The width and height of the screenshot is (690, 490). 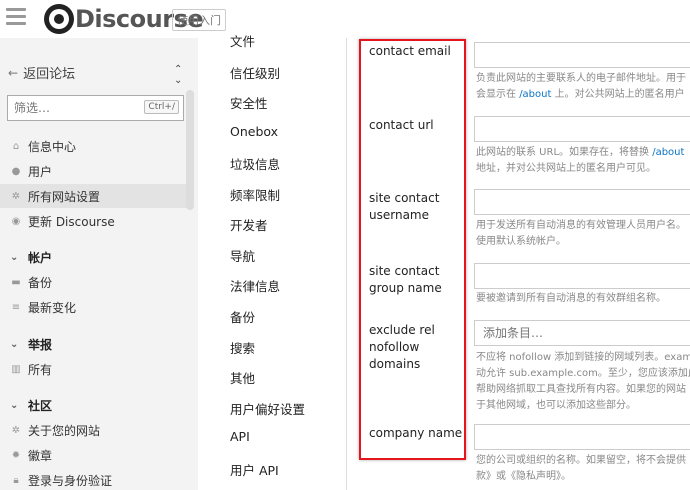 I want to click on contact-email-field, so click(x=582, y=55).